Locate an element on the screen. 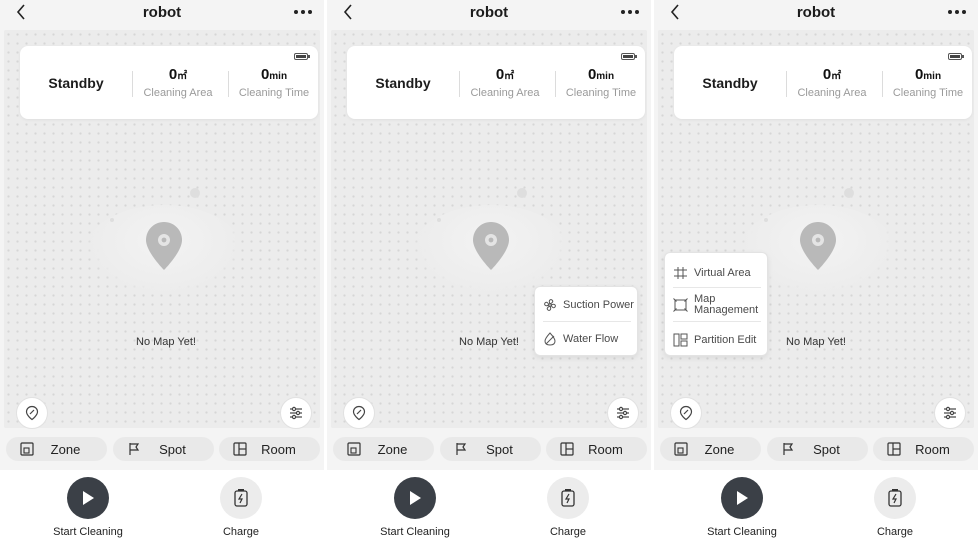 The height and width of the screenshot is (543, 978). water-flow-label: Water Flow is located at coordinates (591, 338).